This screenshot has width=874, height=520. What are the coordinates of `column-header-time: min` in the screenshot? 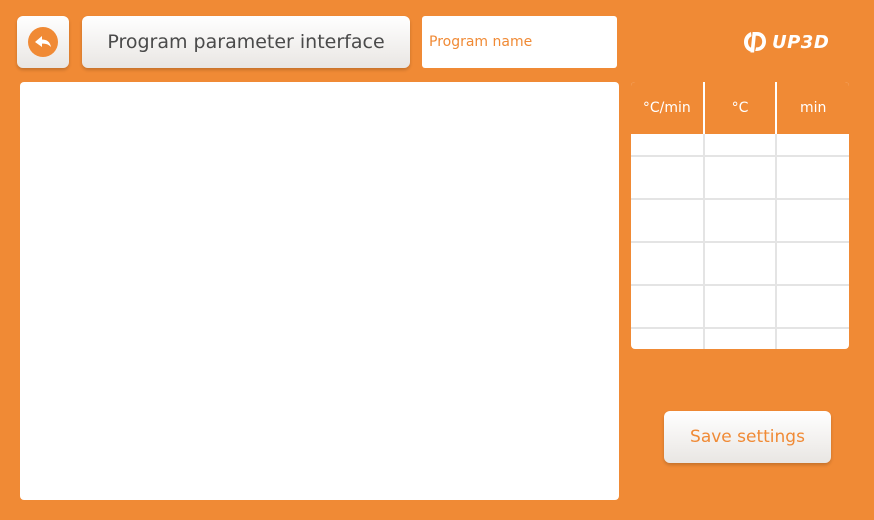 It's located at (812, 108).